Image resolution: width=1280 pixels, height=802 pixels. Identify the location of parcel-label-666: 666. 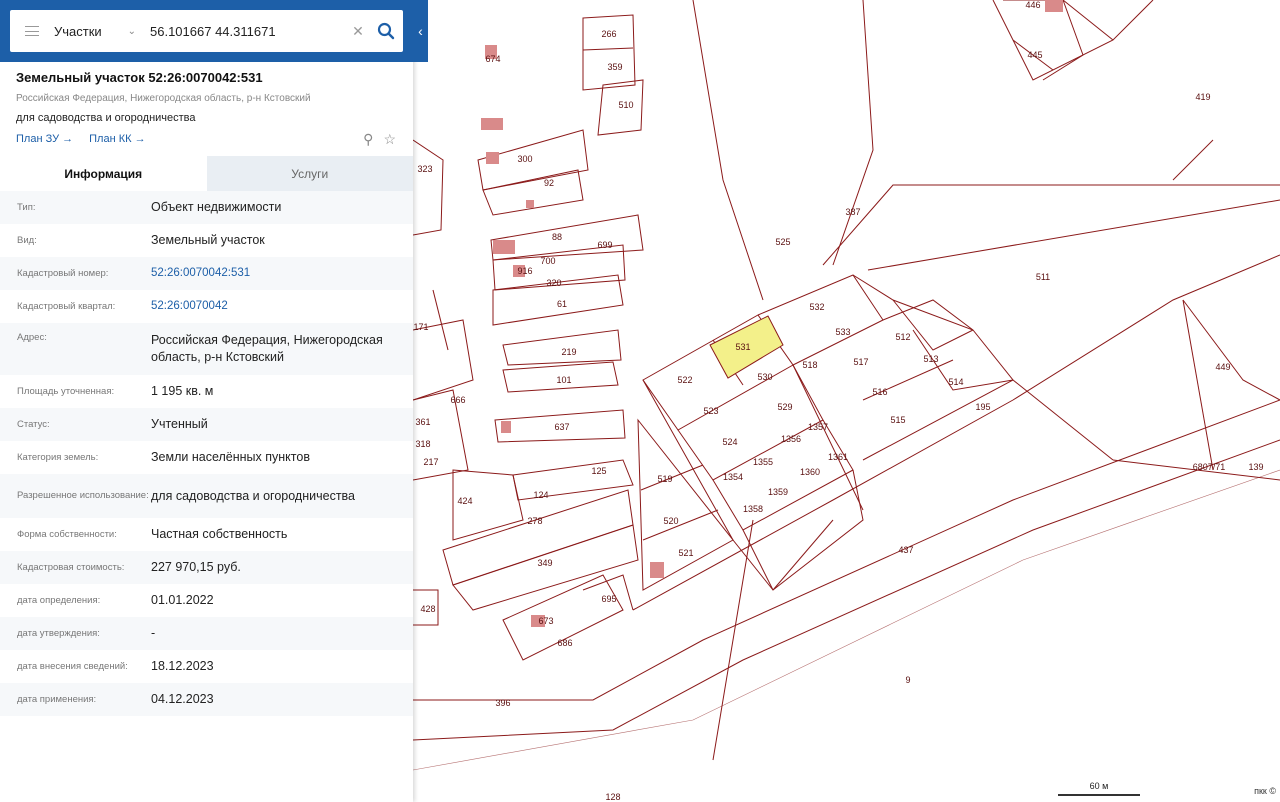
(457, 400).